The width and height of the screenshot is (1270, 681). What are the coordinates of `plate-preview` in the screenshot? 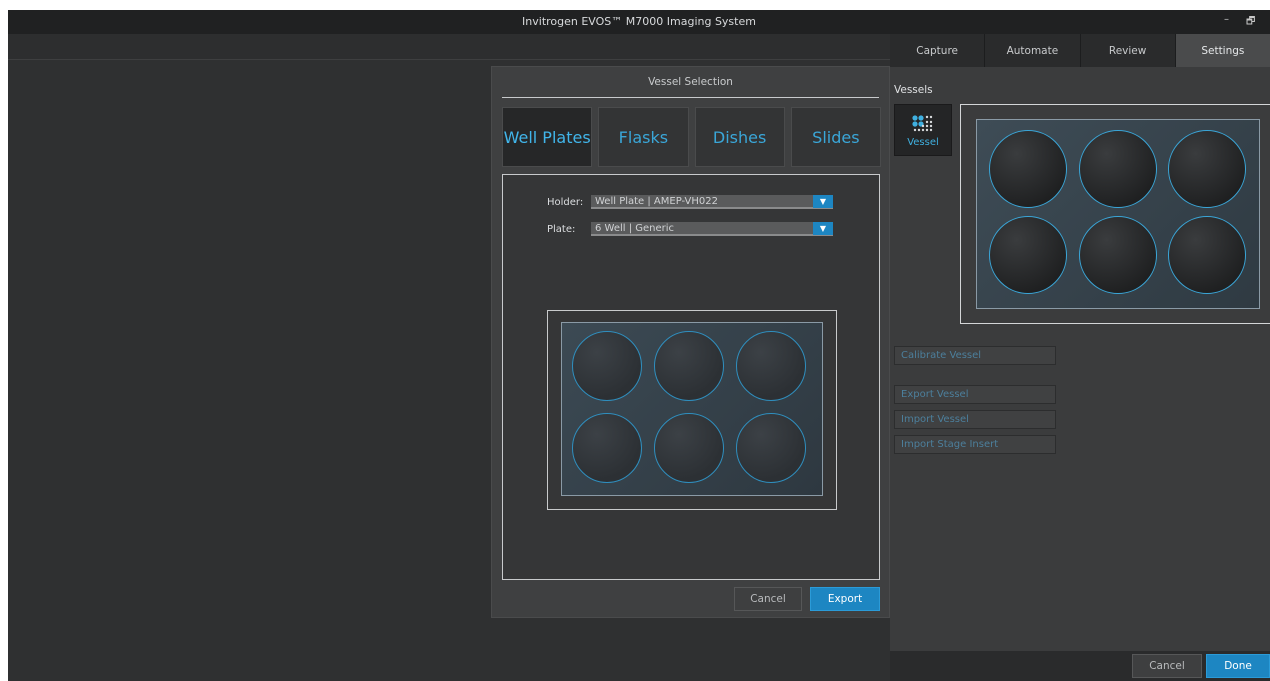 It's located at (692, 410).